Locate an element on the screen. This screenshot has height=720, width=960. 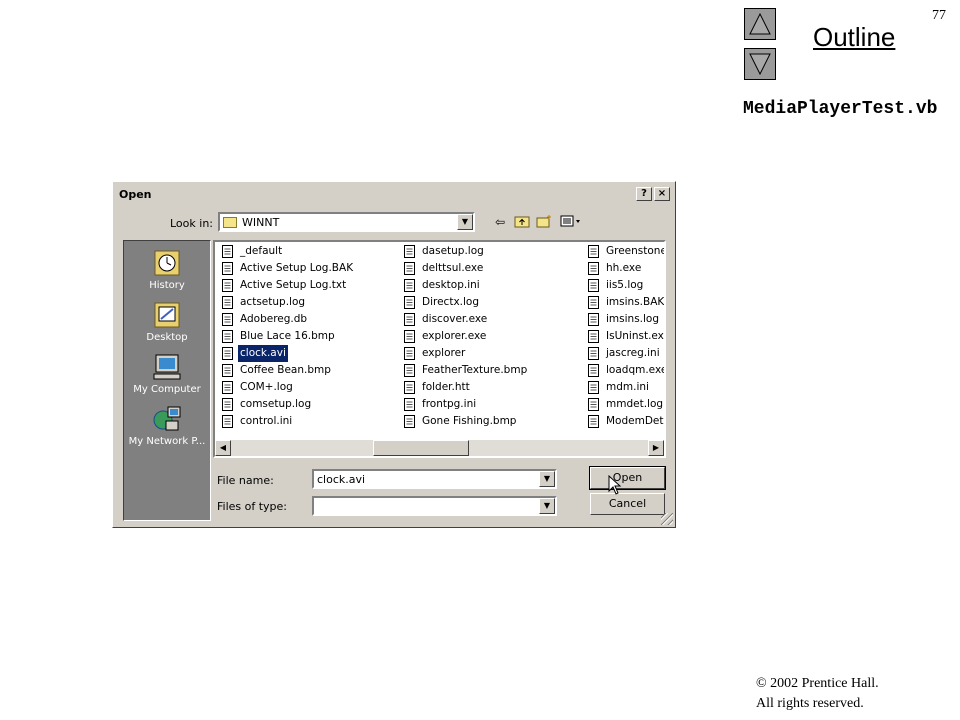
view-menu-icon is located at coordinates (571, 222).